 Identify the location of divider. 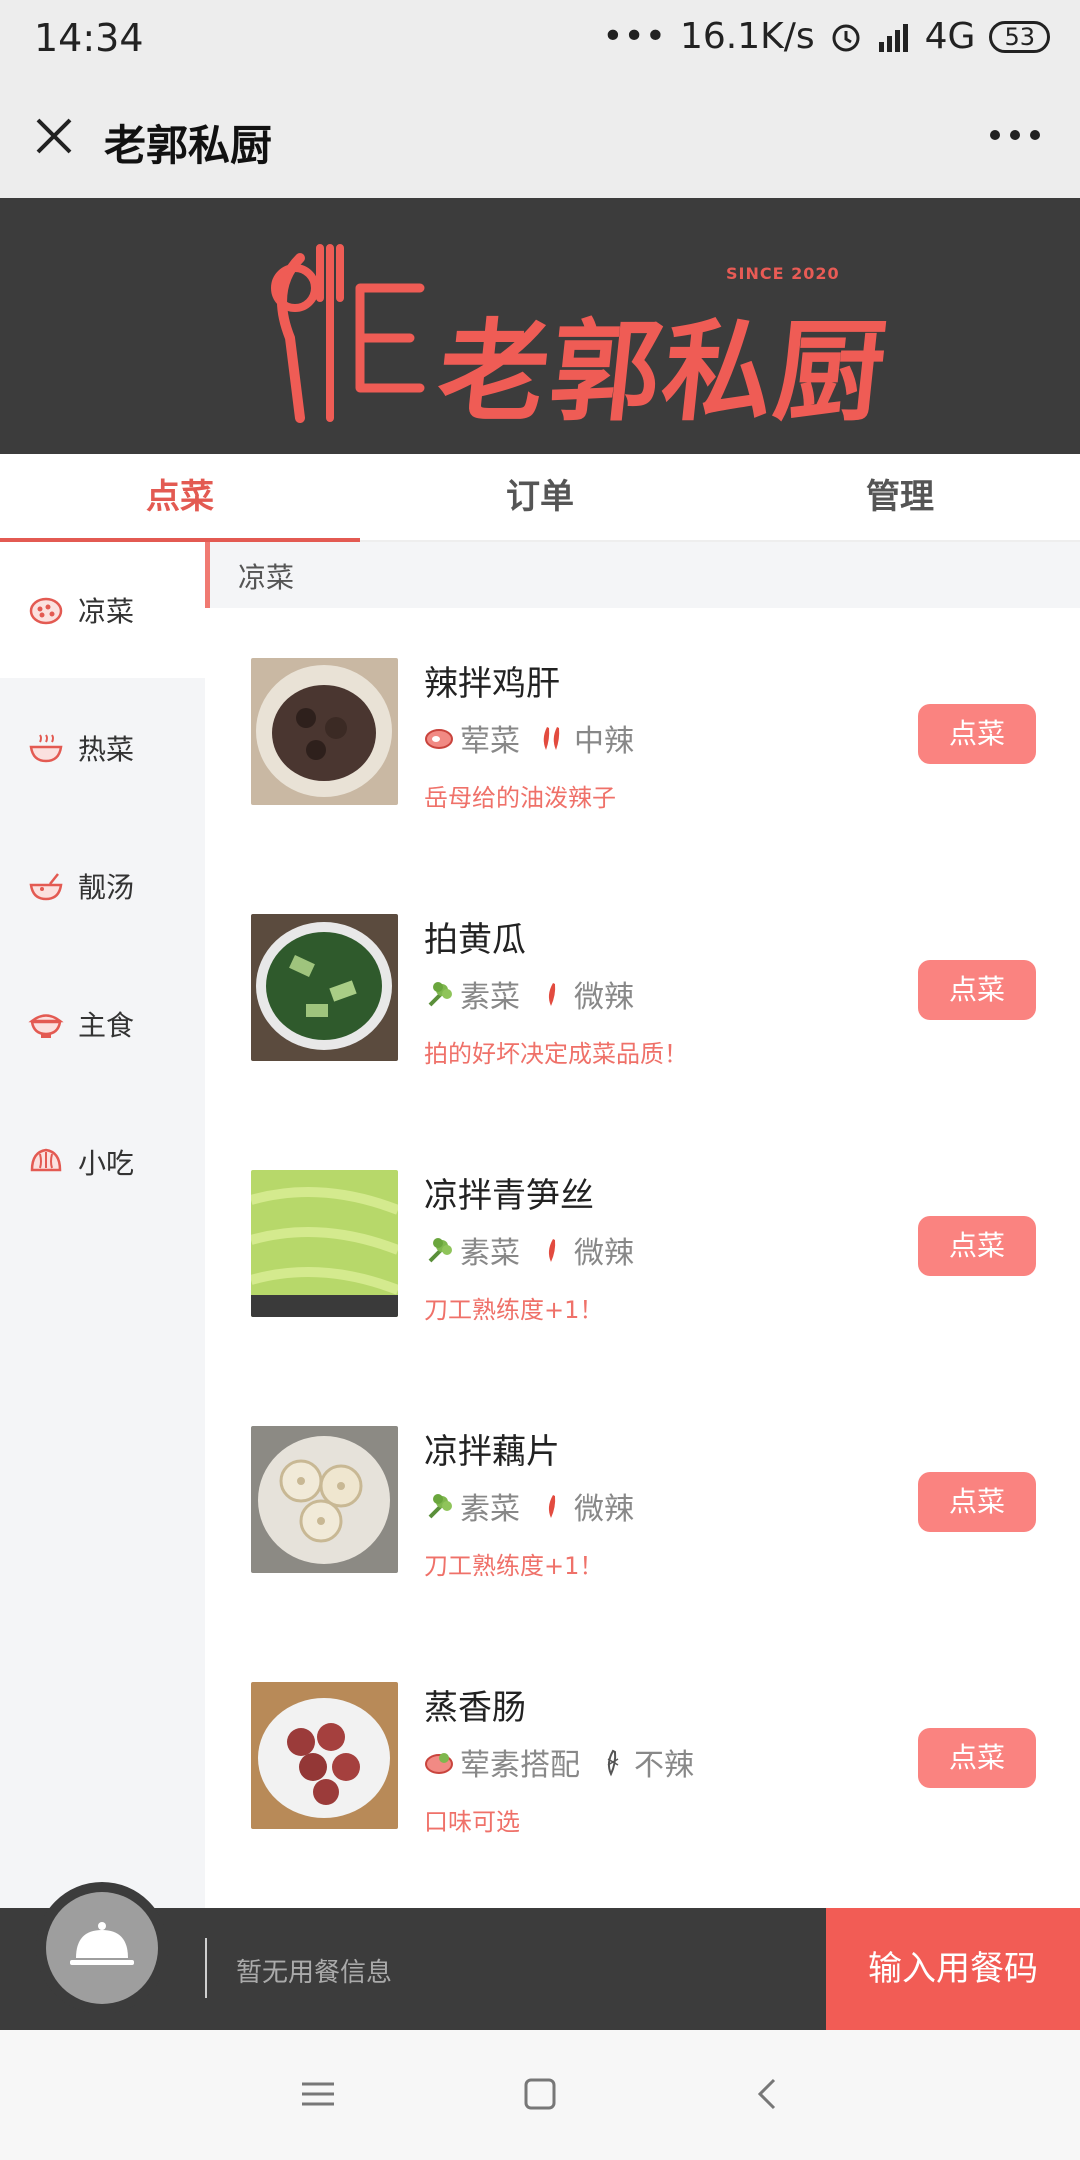
(206, 1968).